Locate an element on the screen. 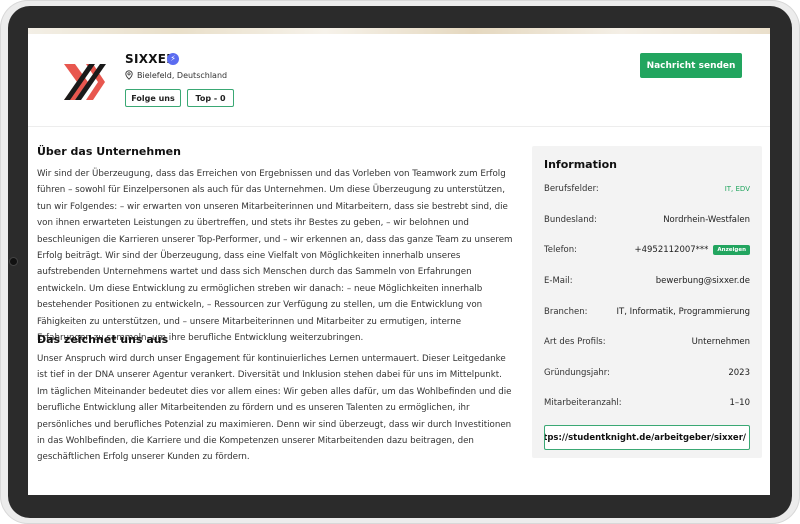 The image size is (800, 524). info-value: +4952112007*** is located at coordinates (671, 250).